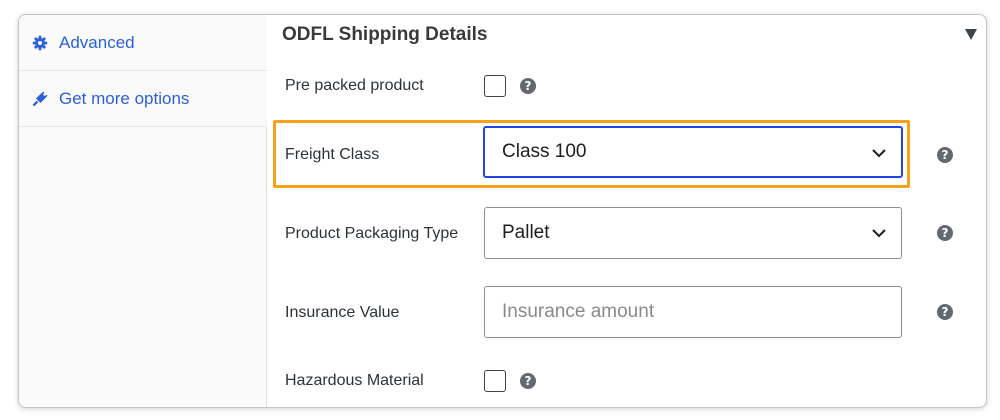 The height and width of the screenshot is (420, 1000). I want to click on packaging-type-select: Pallet, so click(693, 233).